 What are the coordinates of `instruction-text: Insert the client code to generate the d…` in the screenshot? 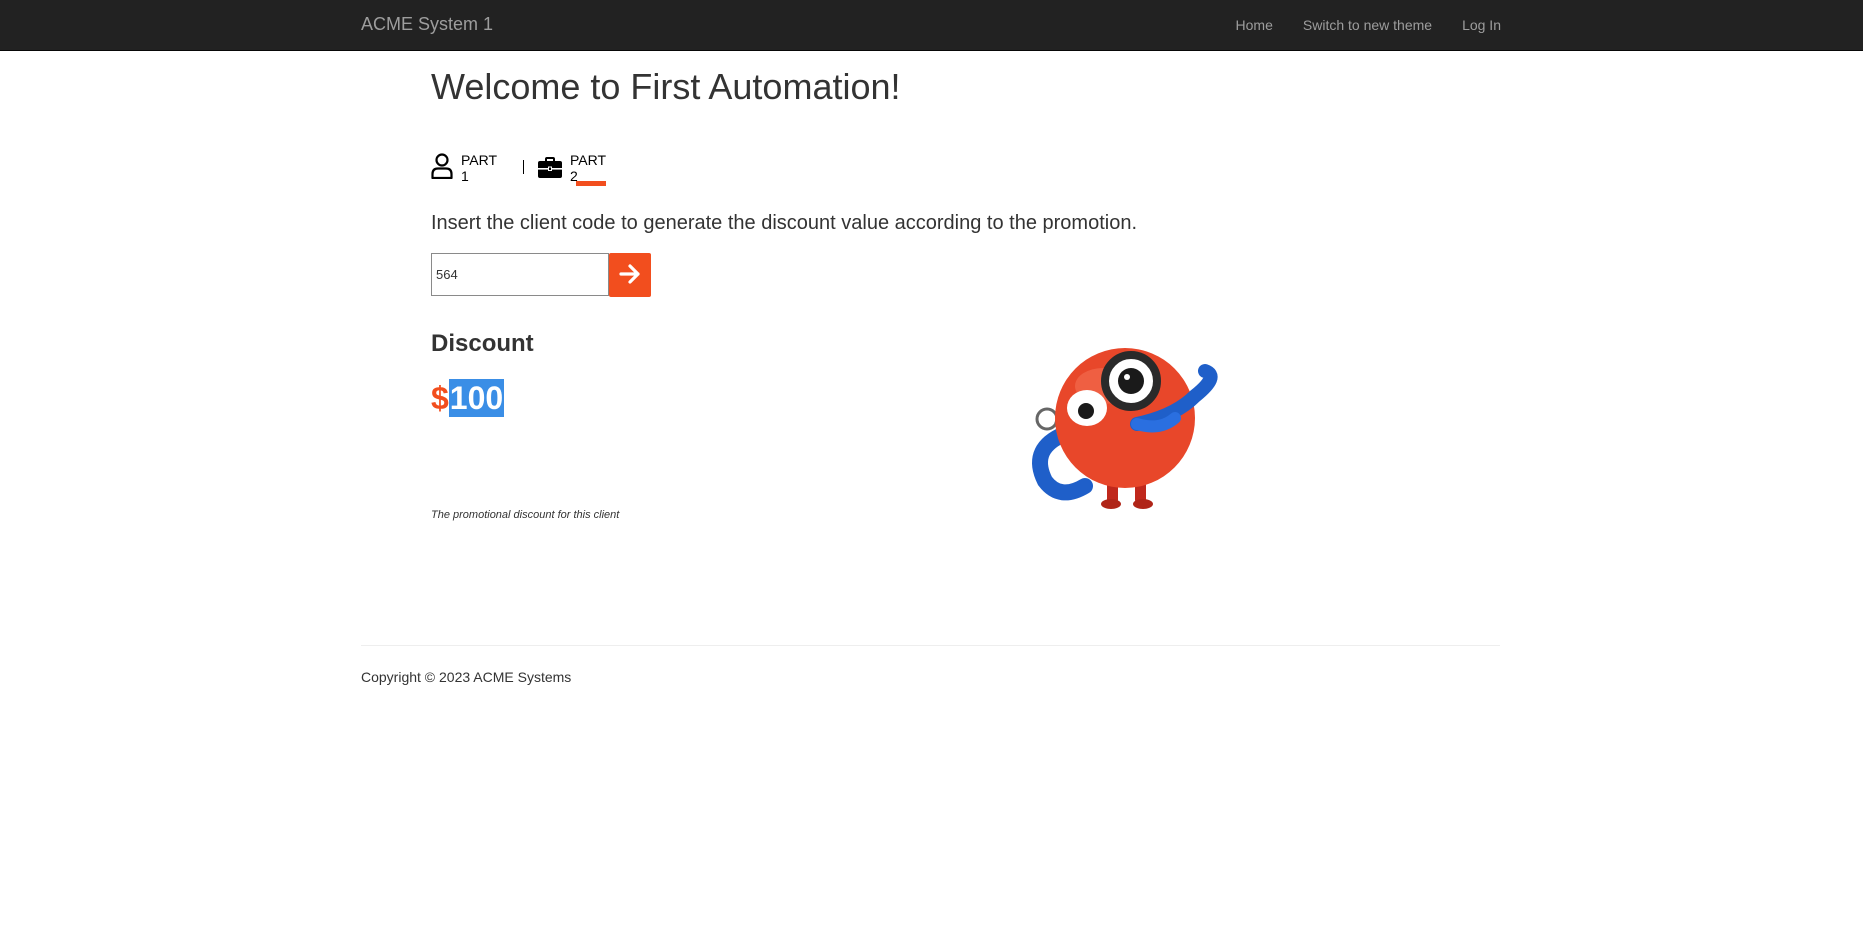 It's located at (784, 223).